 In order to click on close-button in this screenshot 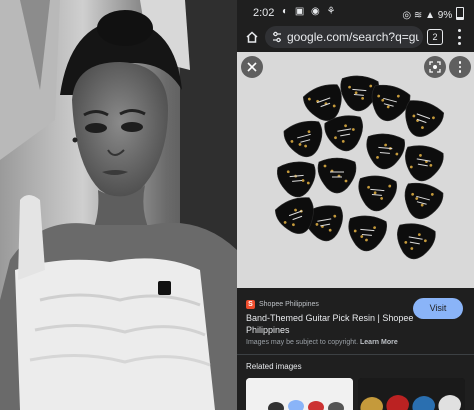, I will do `click(252, 67)`.